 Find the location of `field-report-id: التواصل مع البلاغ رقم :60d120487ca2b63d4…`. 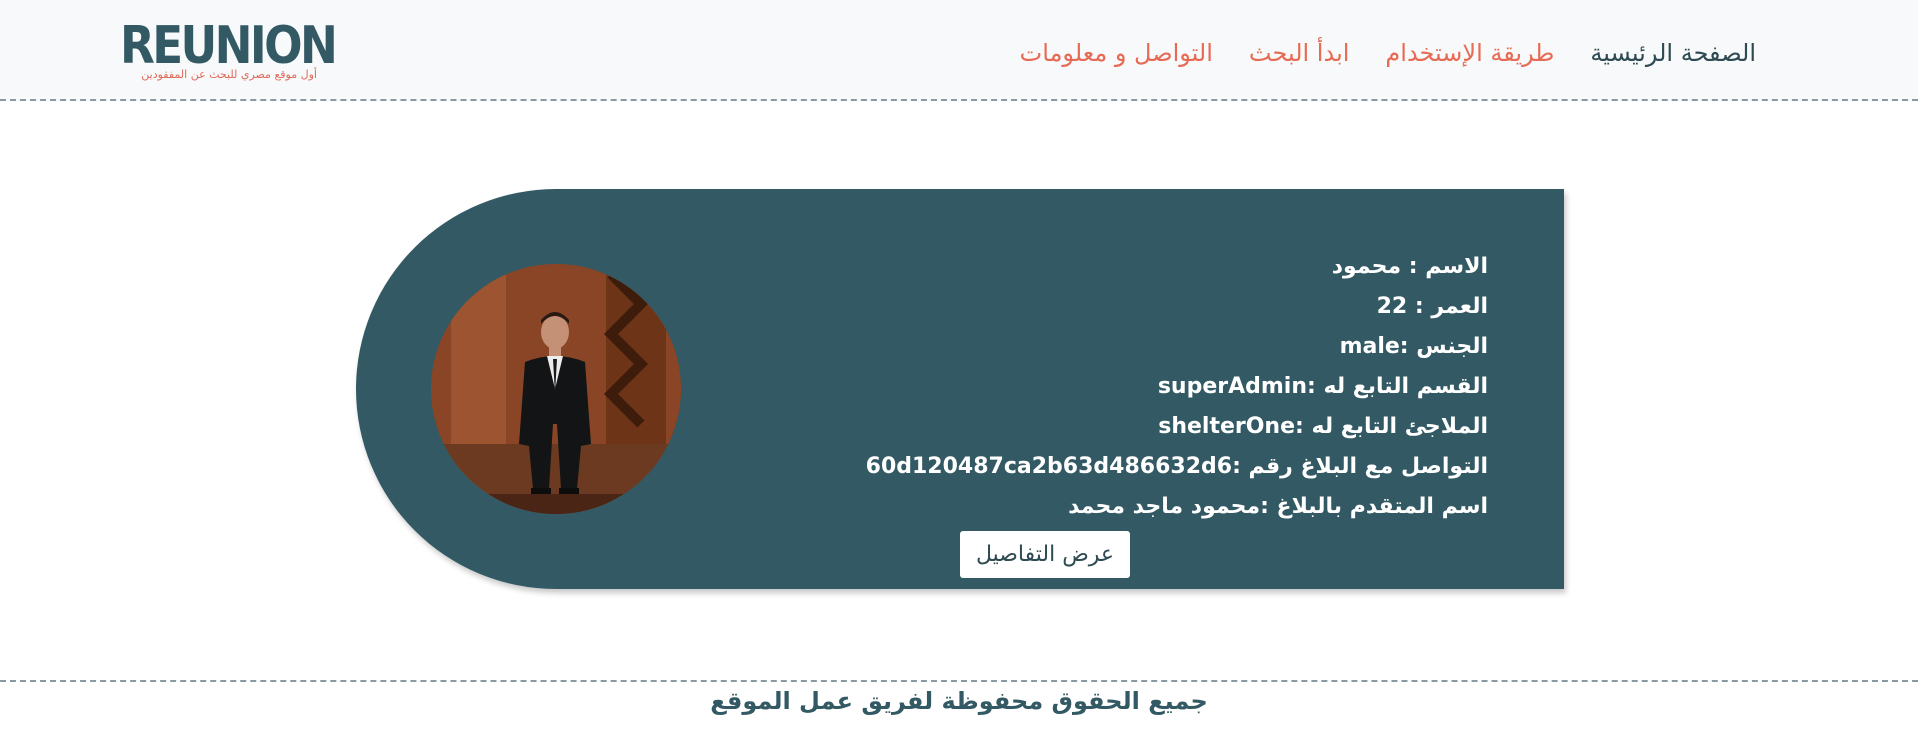

field-report-id: التواصل مع البلاغ رقم :60d120487ca2b63d4… is located at coordinates (1176, 466).